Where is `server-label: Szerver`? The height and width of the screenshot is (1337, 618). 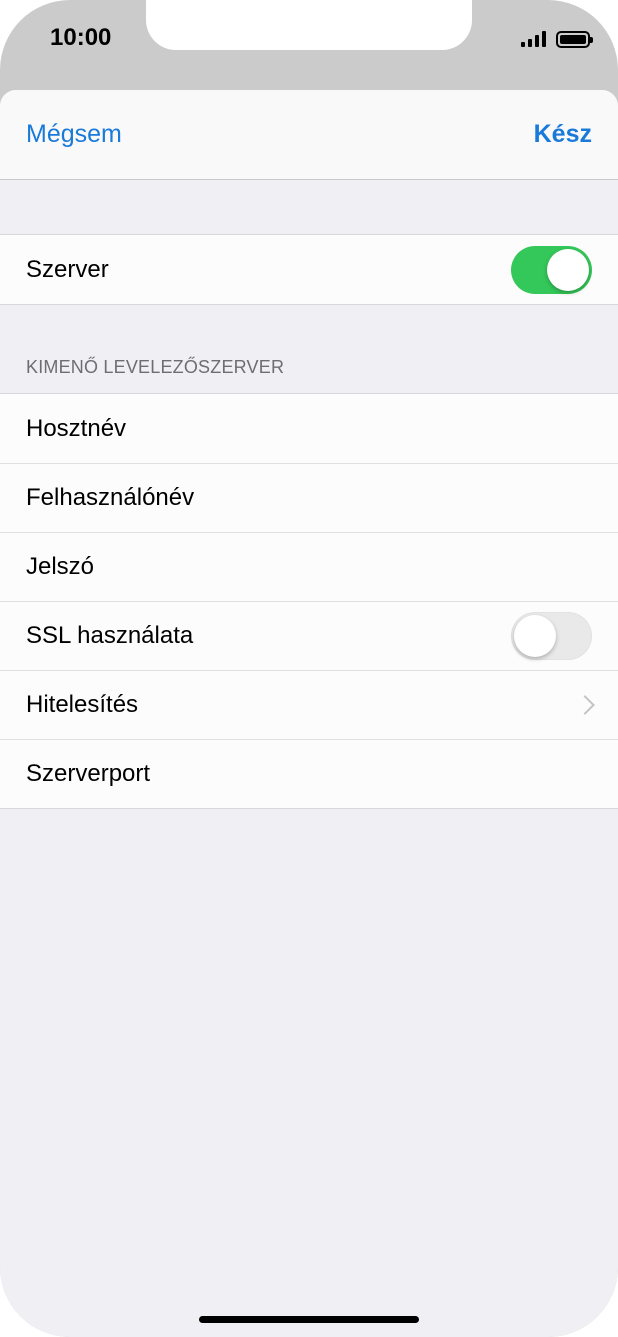 server-label: Szerver is located at coordinates (67, 269).